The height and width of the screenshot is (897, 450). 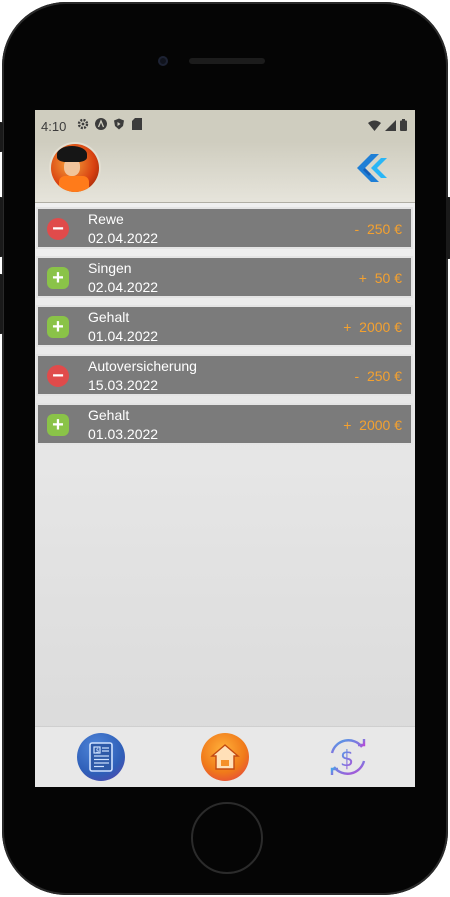 I want to click on wifi-icon, so click(x=374, y=126).